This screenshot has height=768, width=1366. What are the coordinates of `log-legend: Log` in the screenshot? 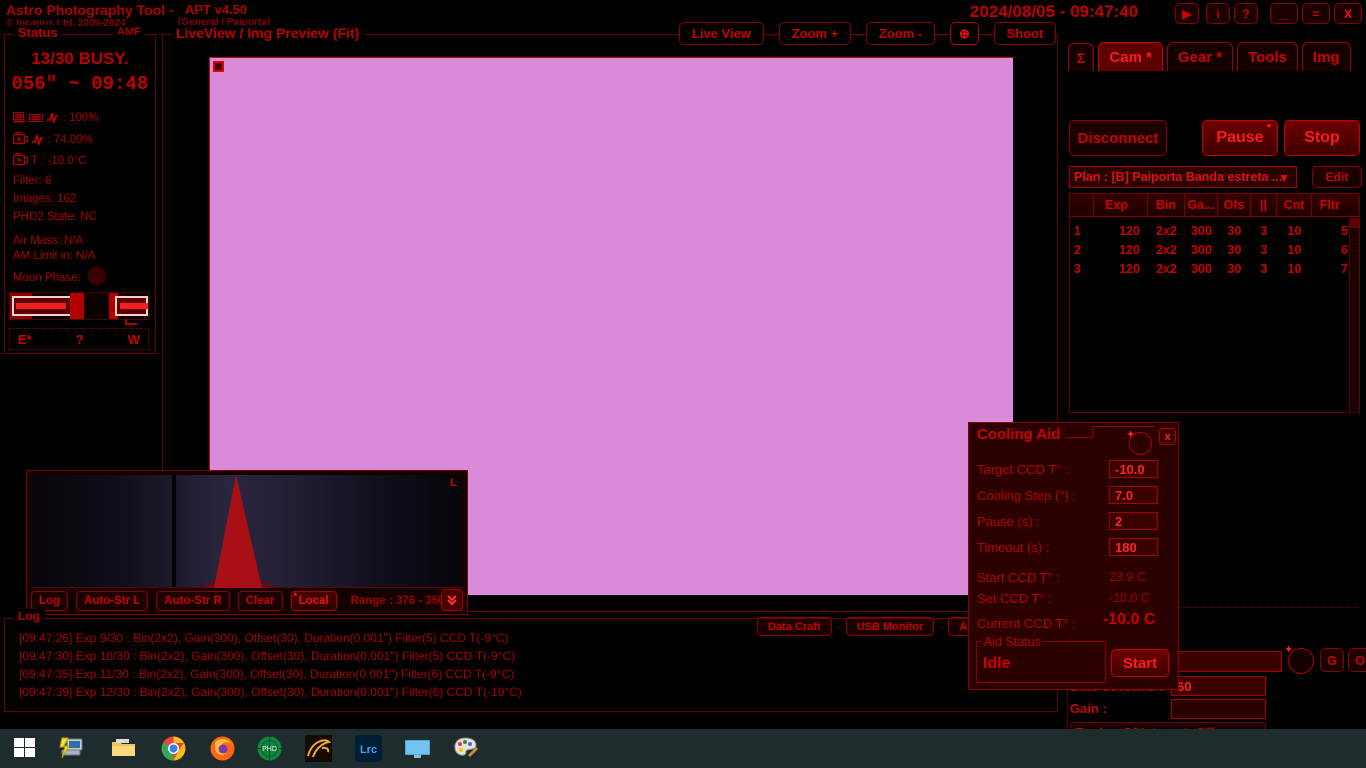 It's located at (29, 616).